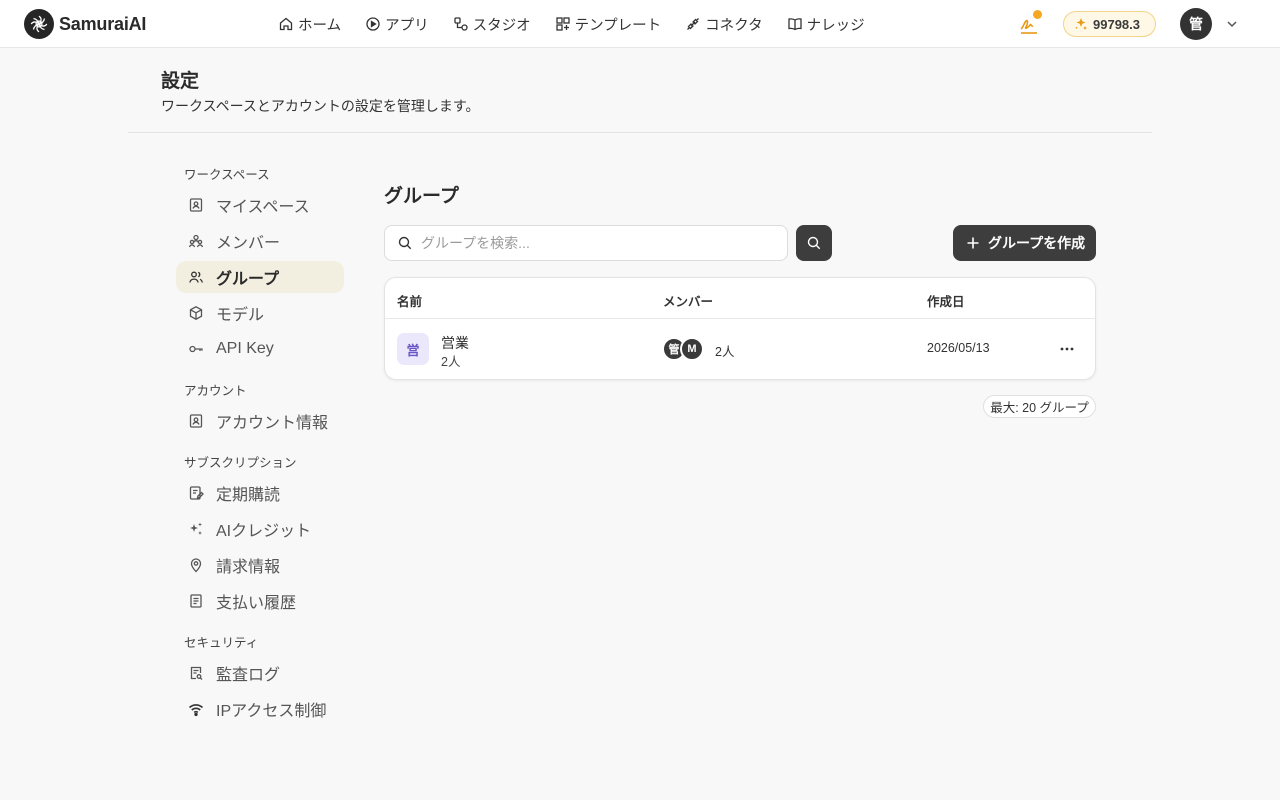 The height and width of the screenshot is (800, 1280). I want to click on table-row: 営 営業 2人 管 M 2人 2026/05/13, so click(740, 349).